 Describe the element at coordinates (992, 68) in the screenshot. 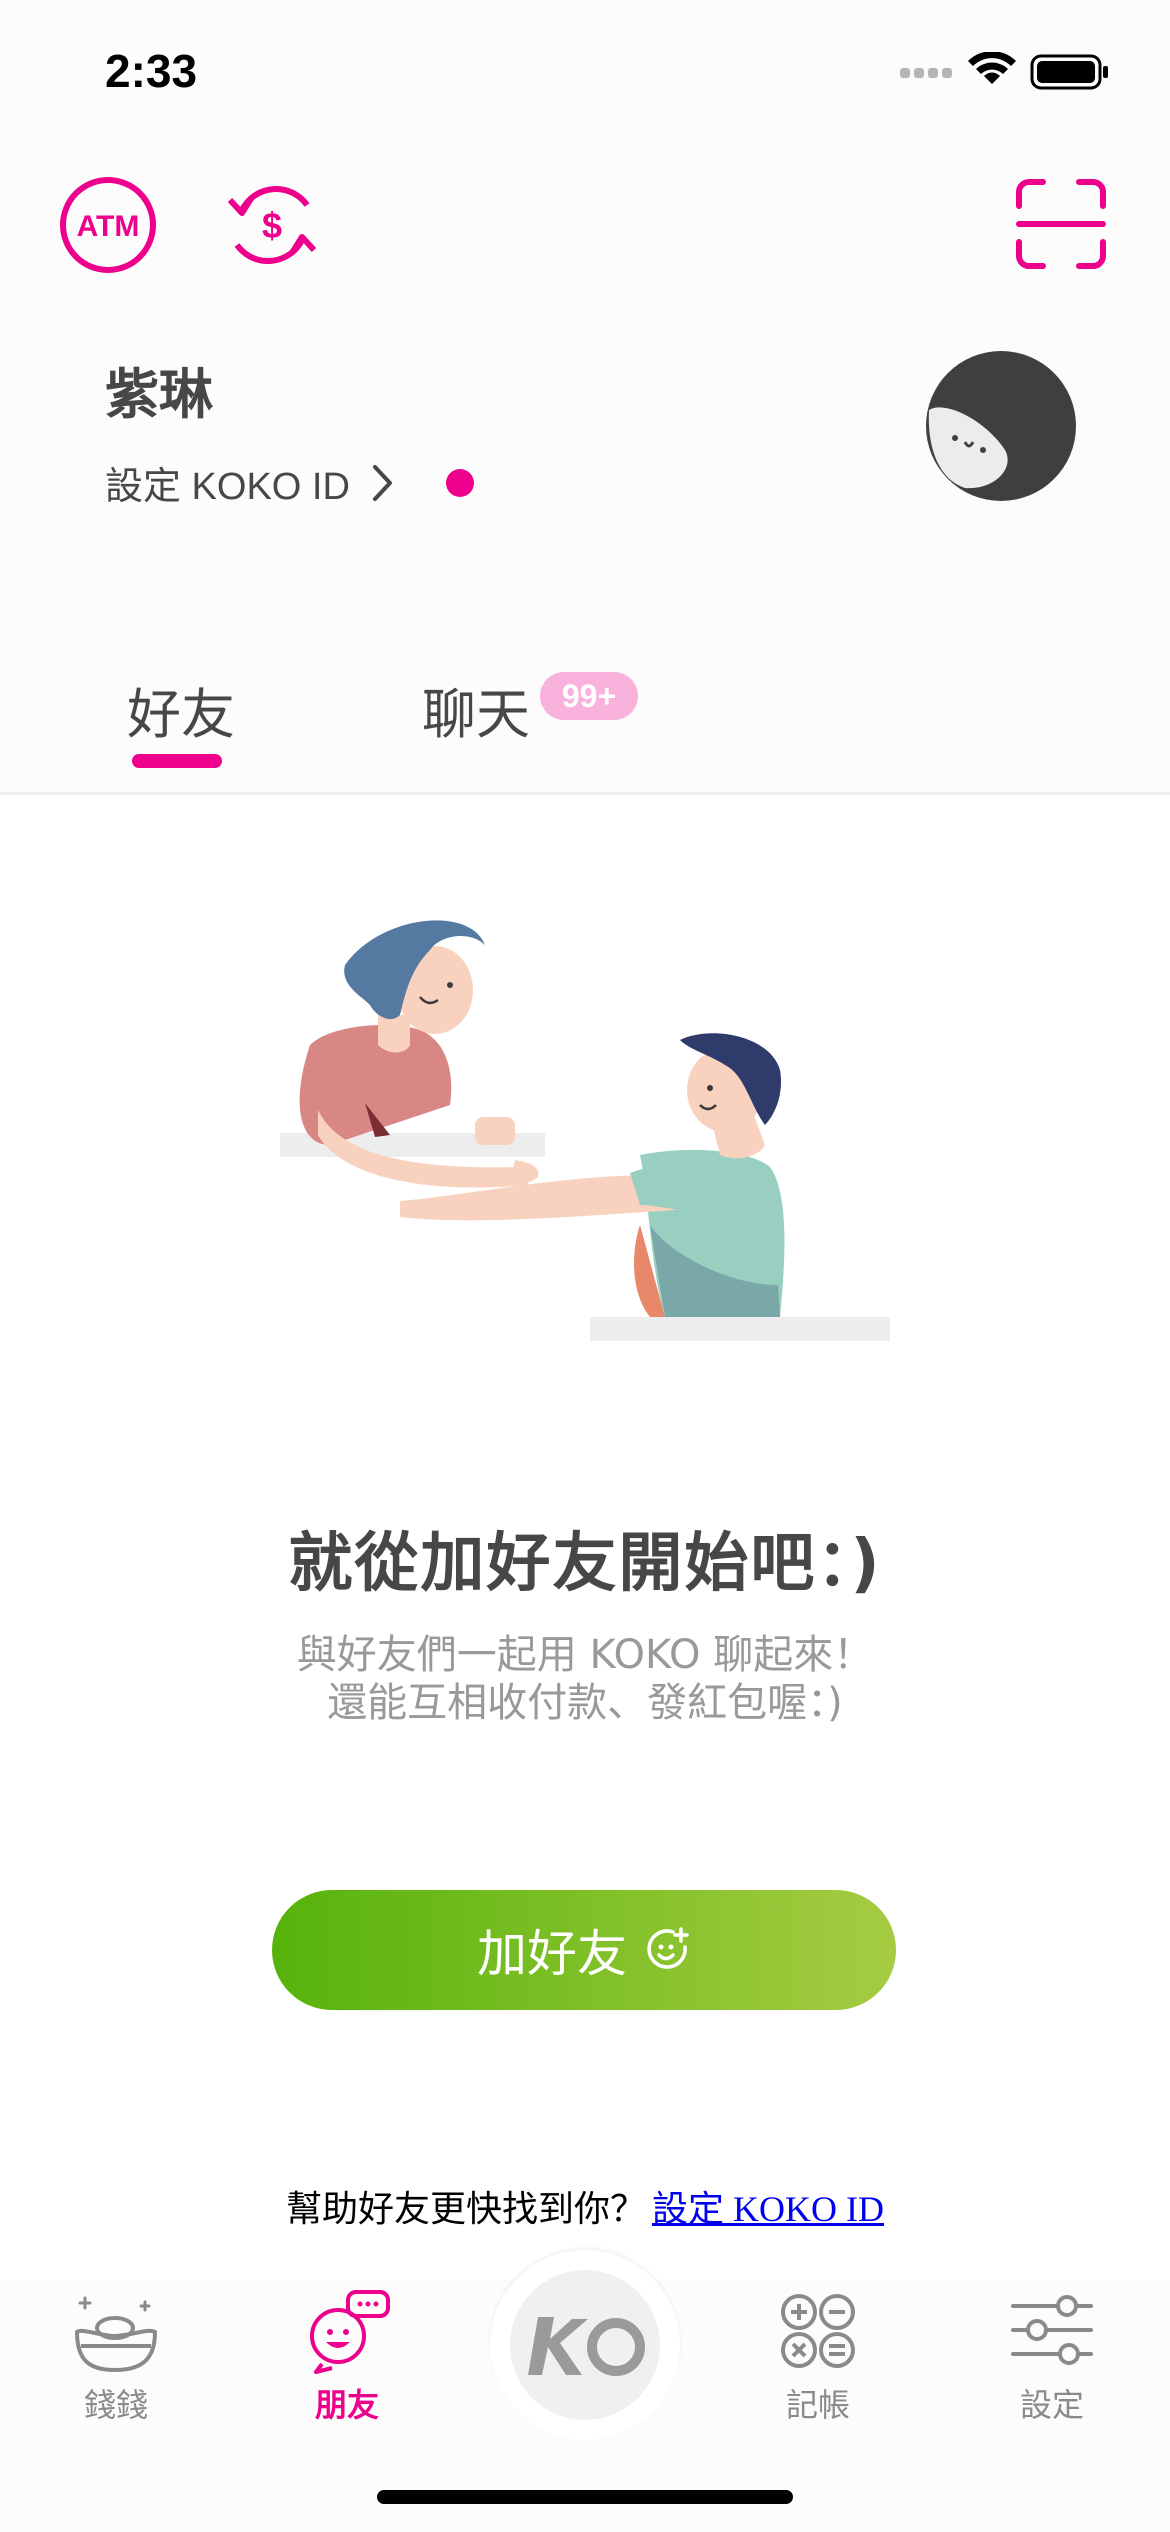

I see `wifi-icon` at that location.